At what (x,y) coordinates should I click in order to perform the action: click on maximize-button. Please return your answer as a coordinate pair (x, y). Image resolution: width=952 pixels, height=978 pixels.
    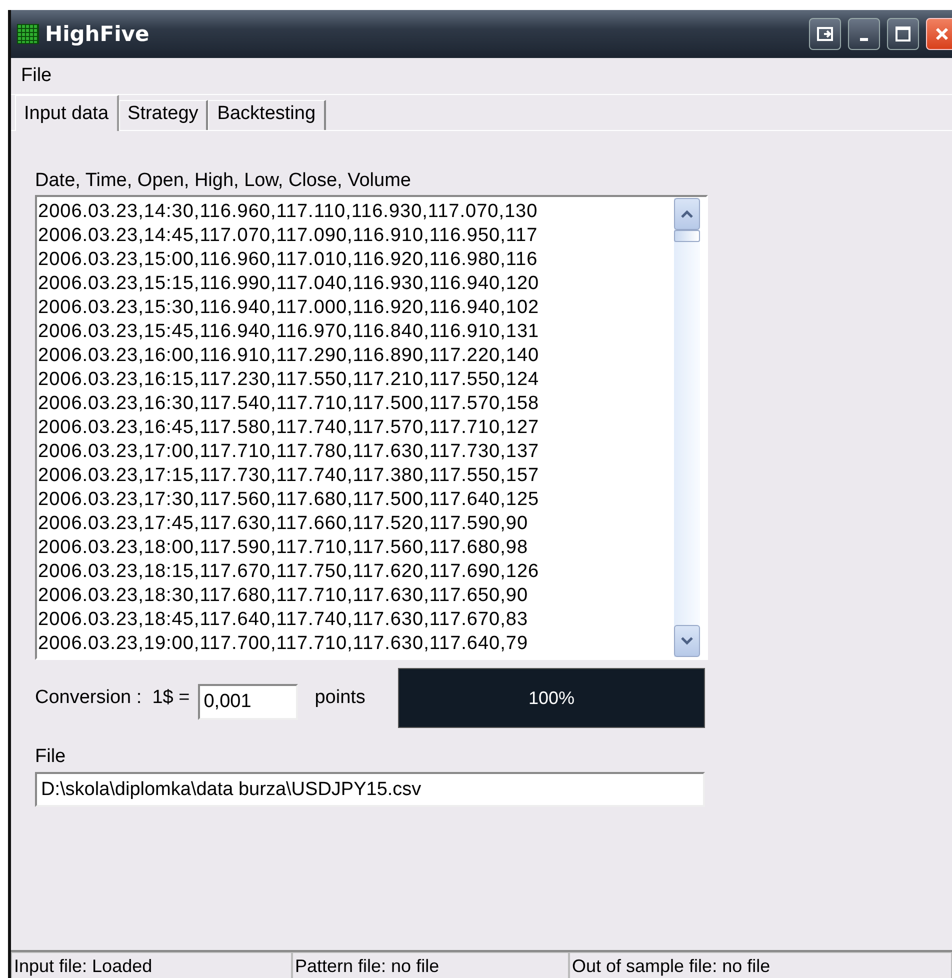
    Looking at the image, I should click on (903, 34).